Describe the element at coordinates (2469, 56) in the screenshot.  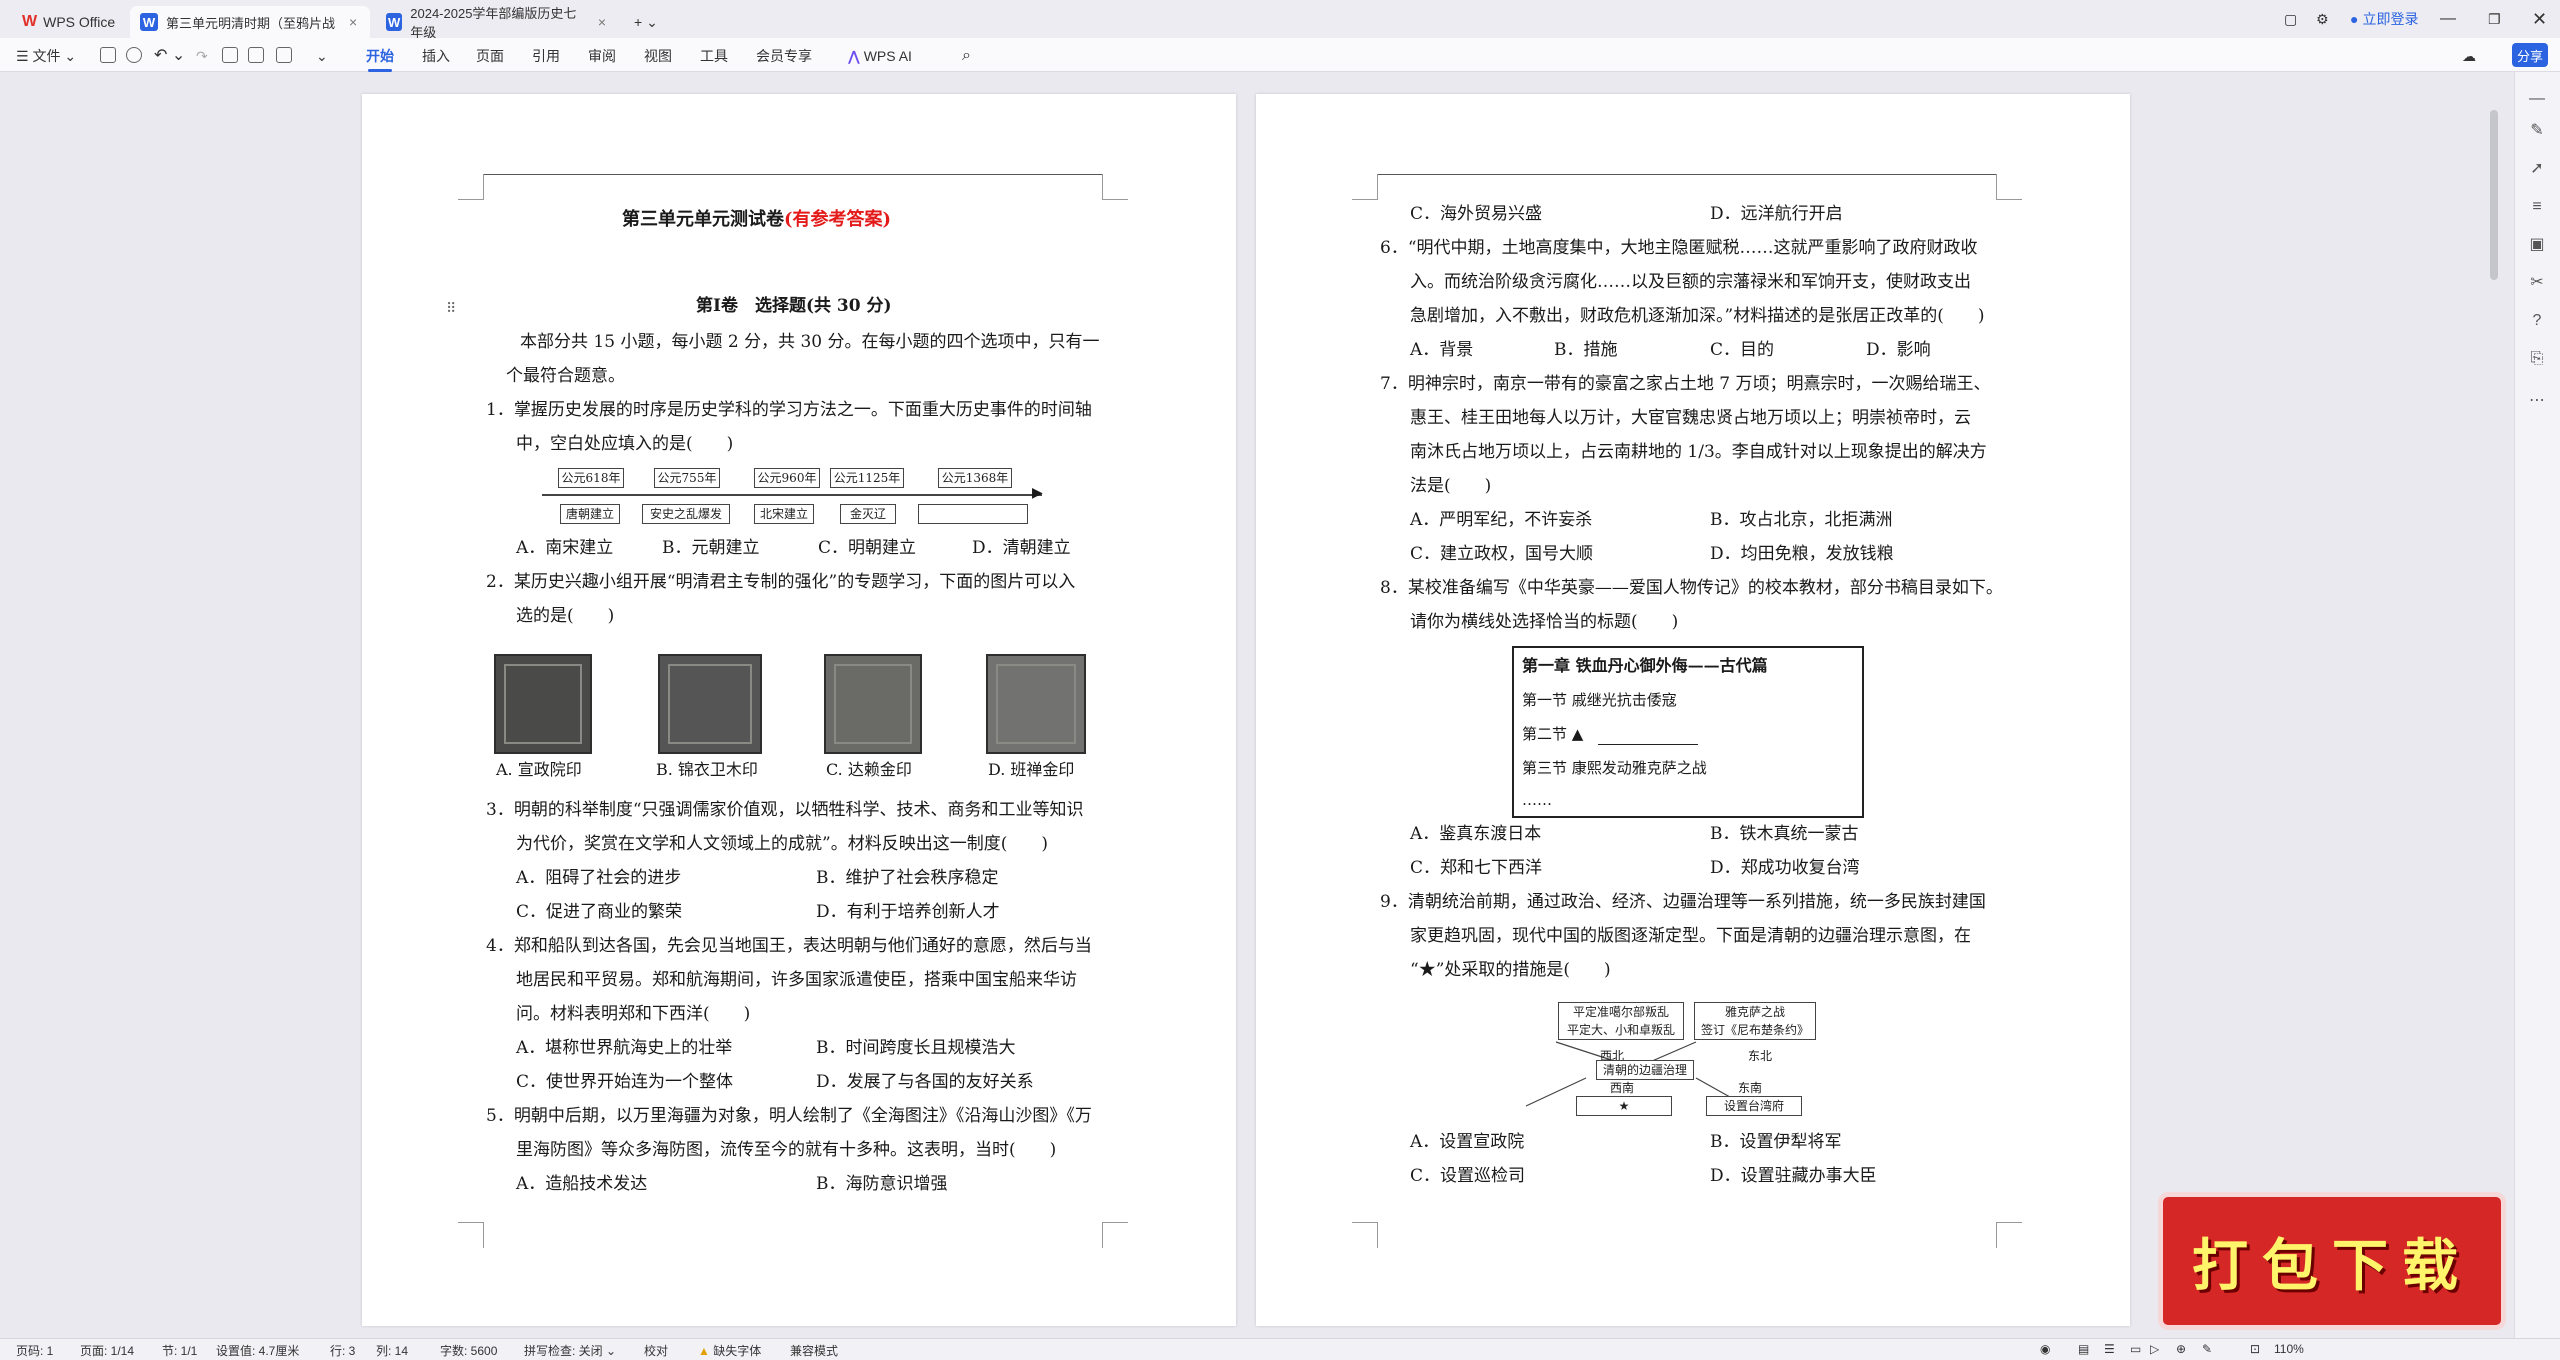
I see `cloud-icon: ☁` at that location.